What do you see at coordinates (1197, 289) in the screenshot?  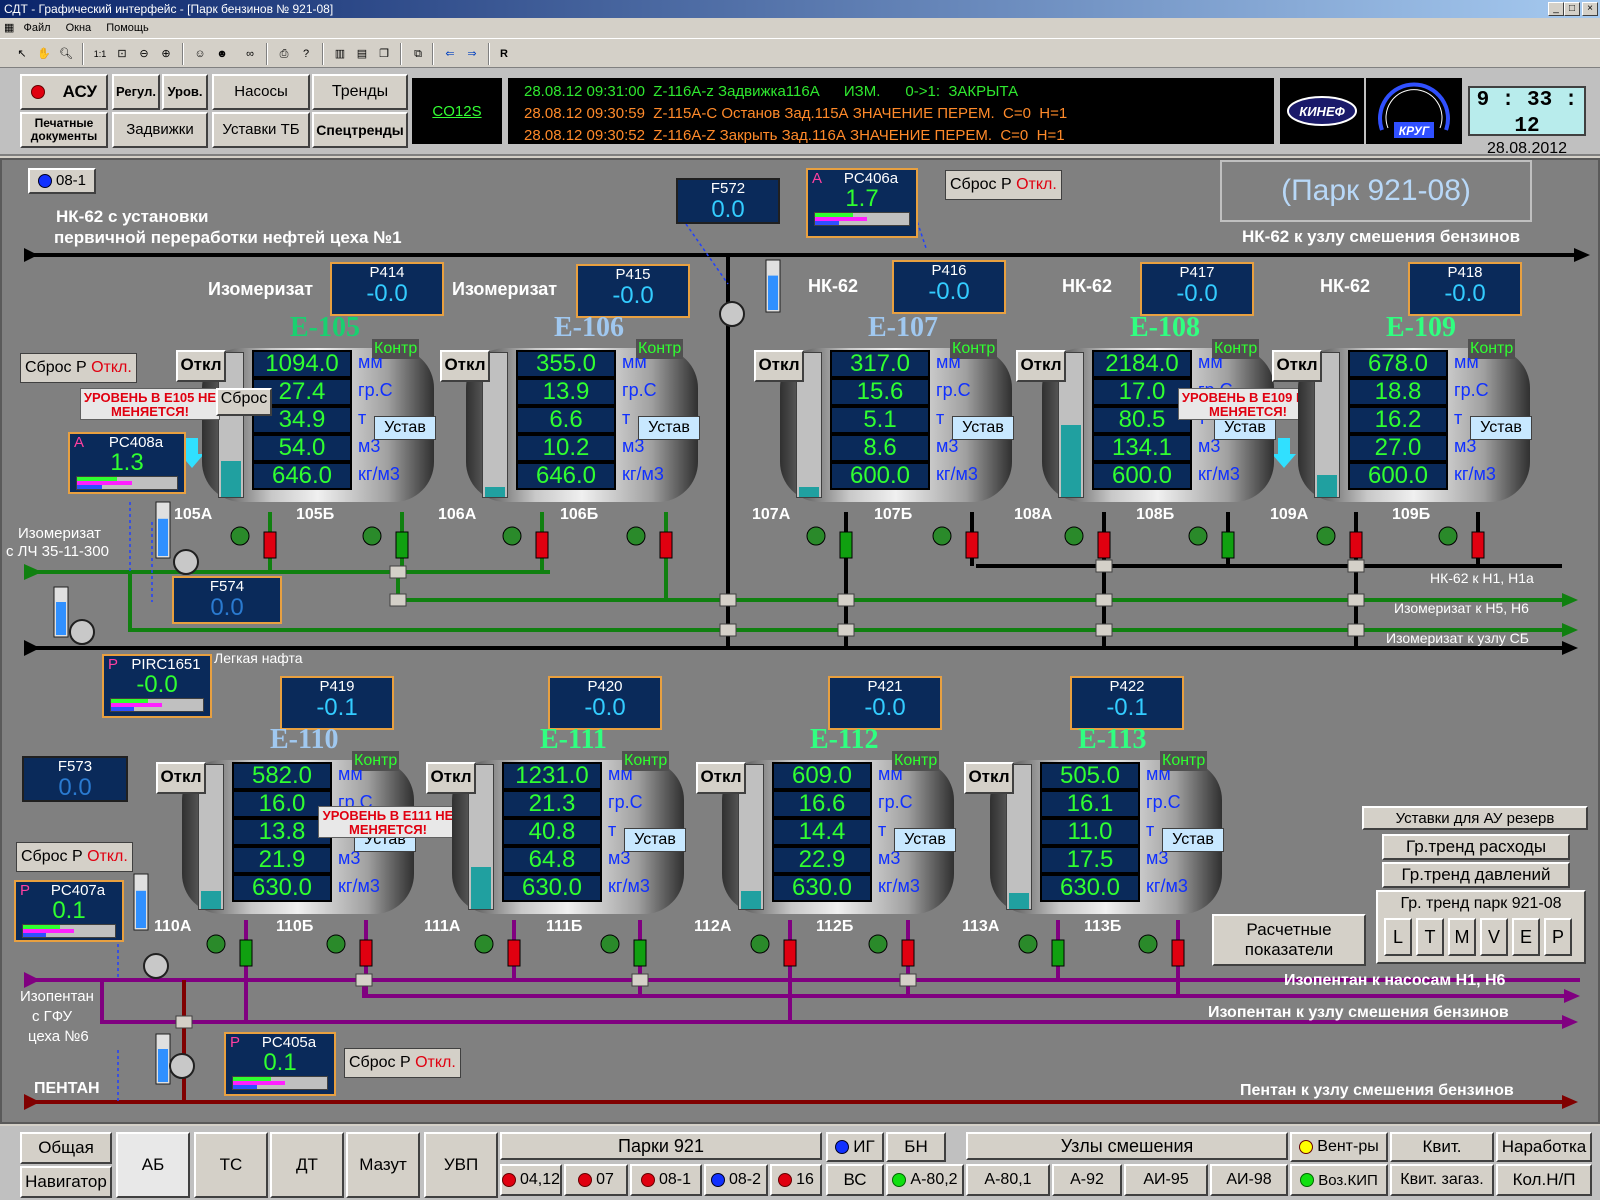 I see `pressure-meter-p417: P417 -0.0` at bounding box center [1197, 289].